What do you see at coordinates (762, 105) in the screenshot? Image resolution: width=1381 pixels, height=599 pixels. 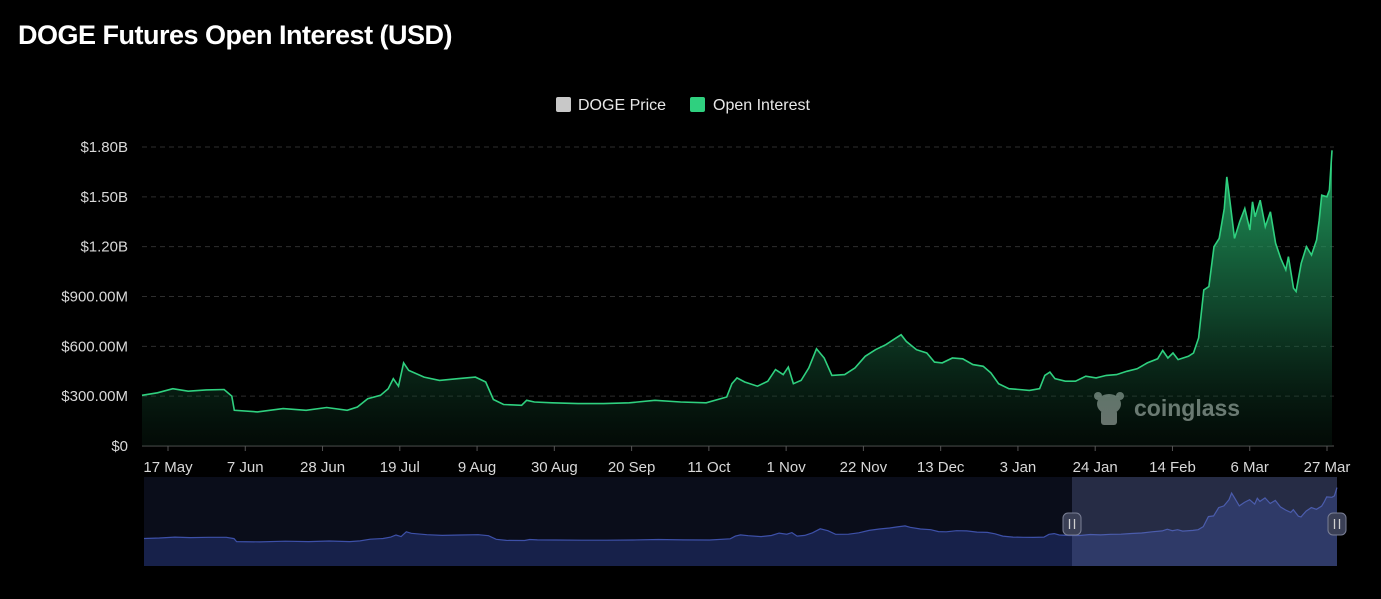 I see `legend-label-open-interest: Open Interest` at bounding box center [762, 105].